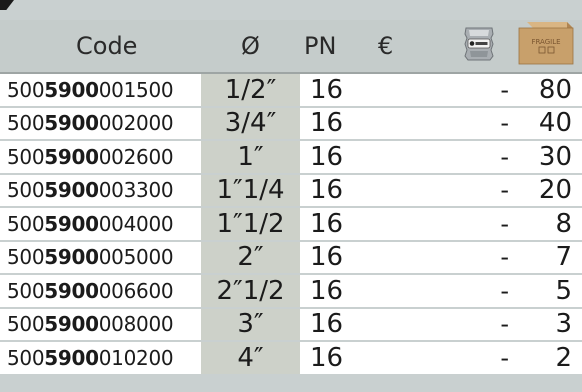  I want to click on code-suffix: 006600, so click(136, 290).